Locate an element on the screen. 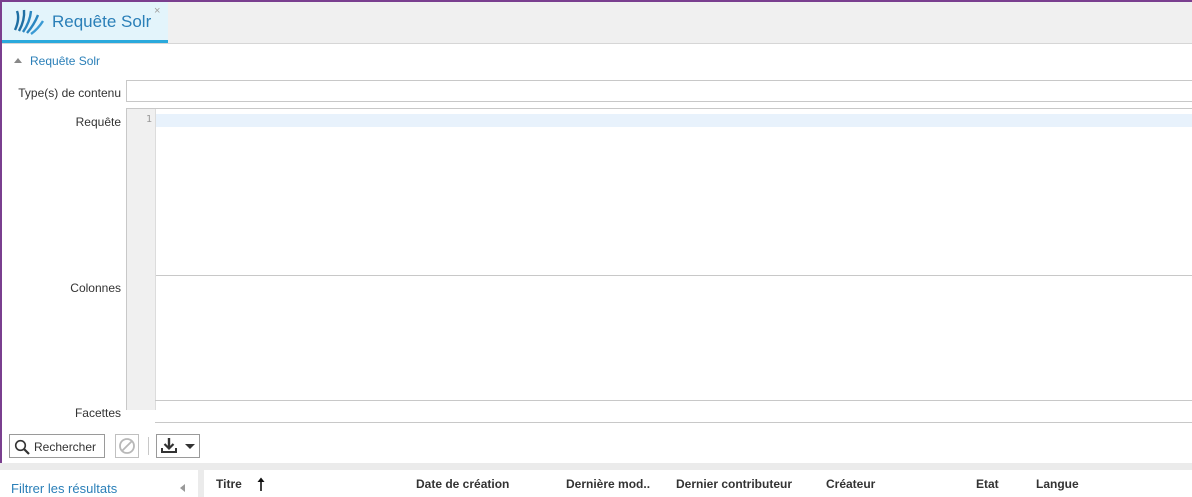 This screenshot has width=1192, height=497. column-header-langue: Langue is located at coordinates (1057, 484).